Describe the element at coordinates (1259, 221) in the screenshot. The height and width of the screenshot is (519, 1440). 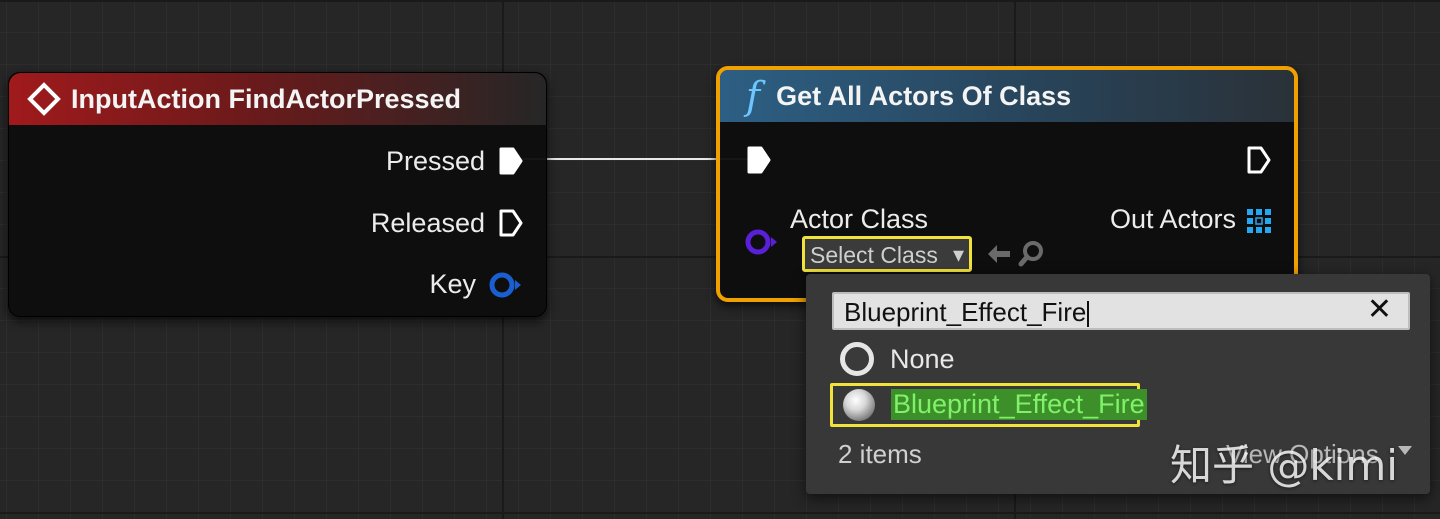
I see `array-grid-icon` at that location.